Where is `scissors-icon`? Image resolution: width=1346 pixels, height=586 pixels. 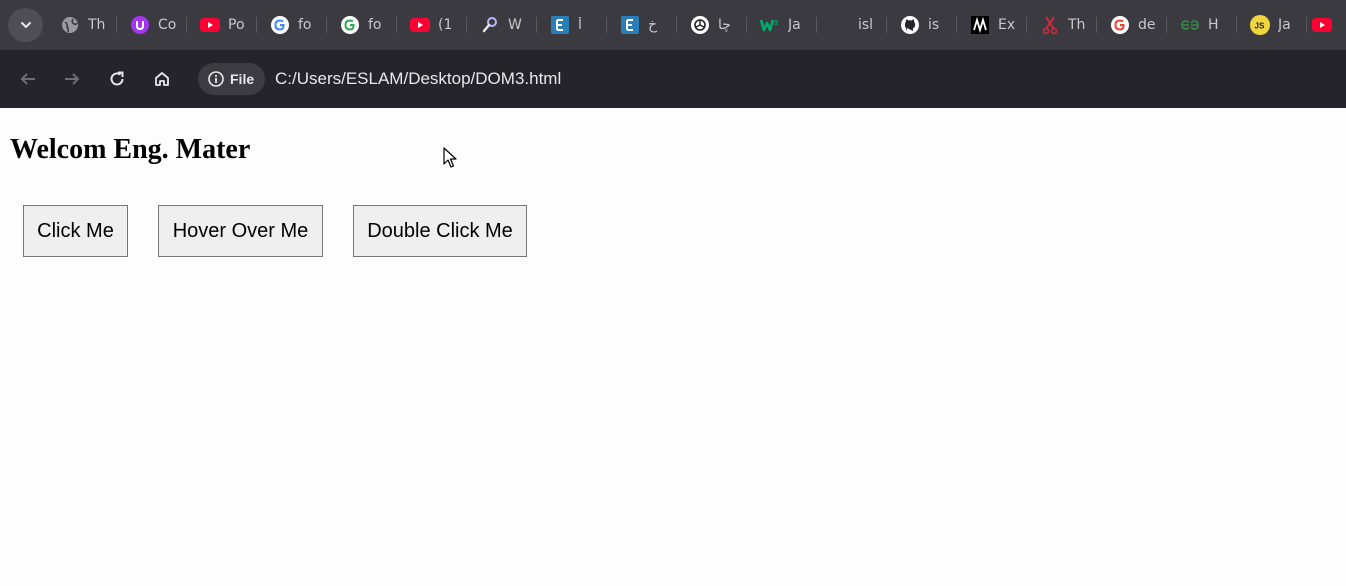 scissors-icon is located at coordinates (1050, 25).